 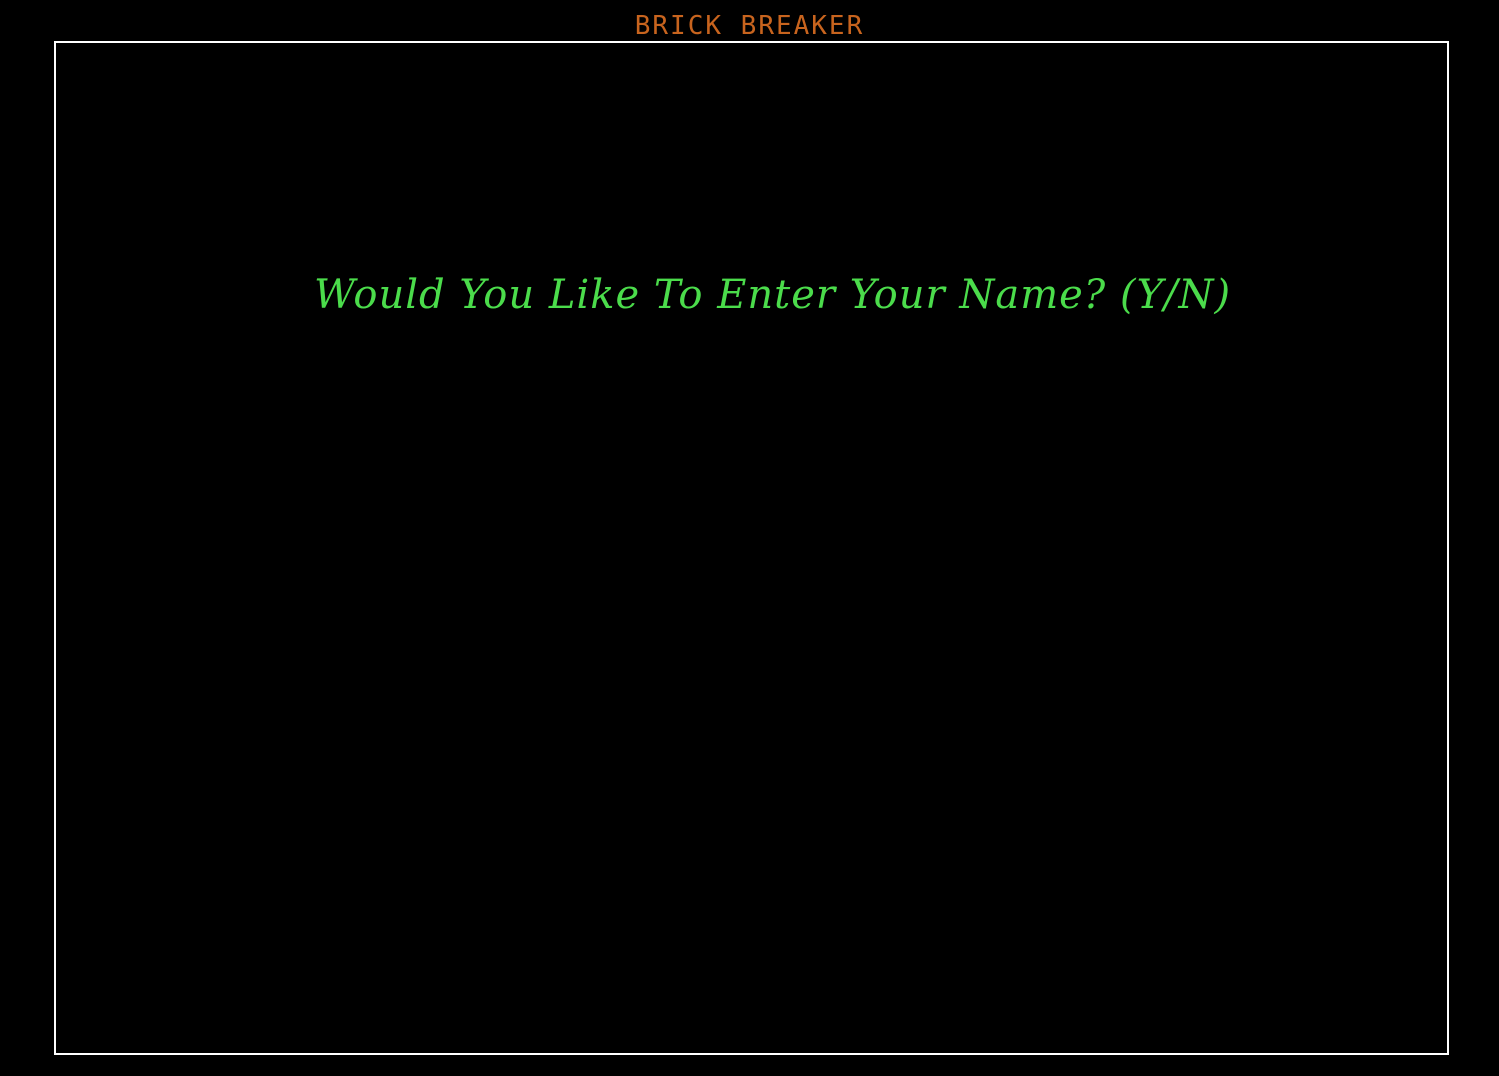 I want to click on game-title: BRICK BREAKER, so click(x=749, y=26).